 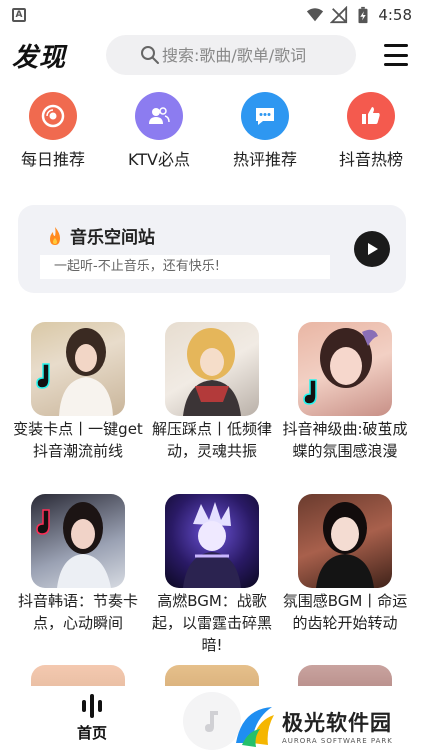 I want to click on app-notification-icon: A, so click(x=19, y=15).